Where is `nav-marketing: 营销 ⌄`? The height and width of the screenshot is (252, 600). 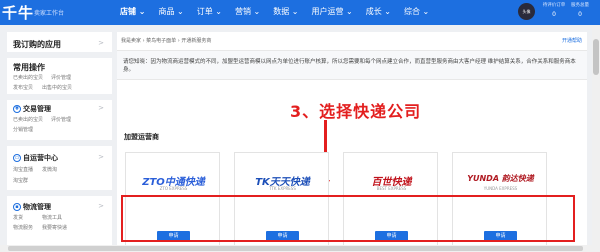
nav-marketing: 营销 ⌄ is located at coordinates (247, 11).